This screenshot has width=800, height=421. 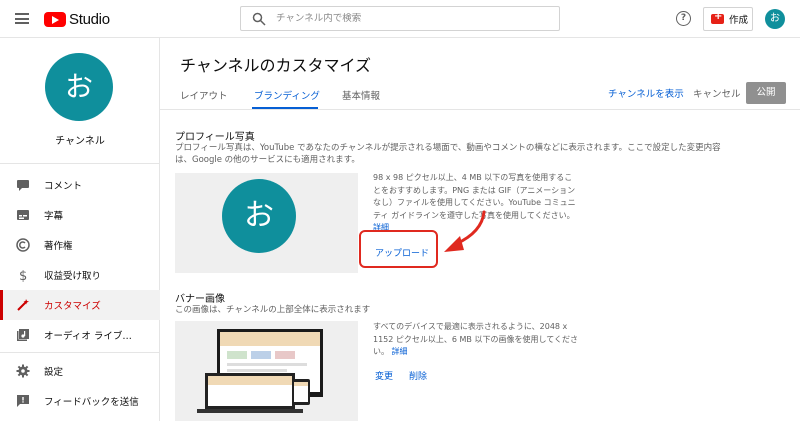 I want to click on sidebar-item-customization: カスタマイズ, so click(x=80, y=305).